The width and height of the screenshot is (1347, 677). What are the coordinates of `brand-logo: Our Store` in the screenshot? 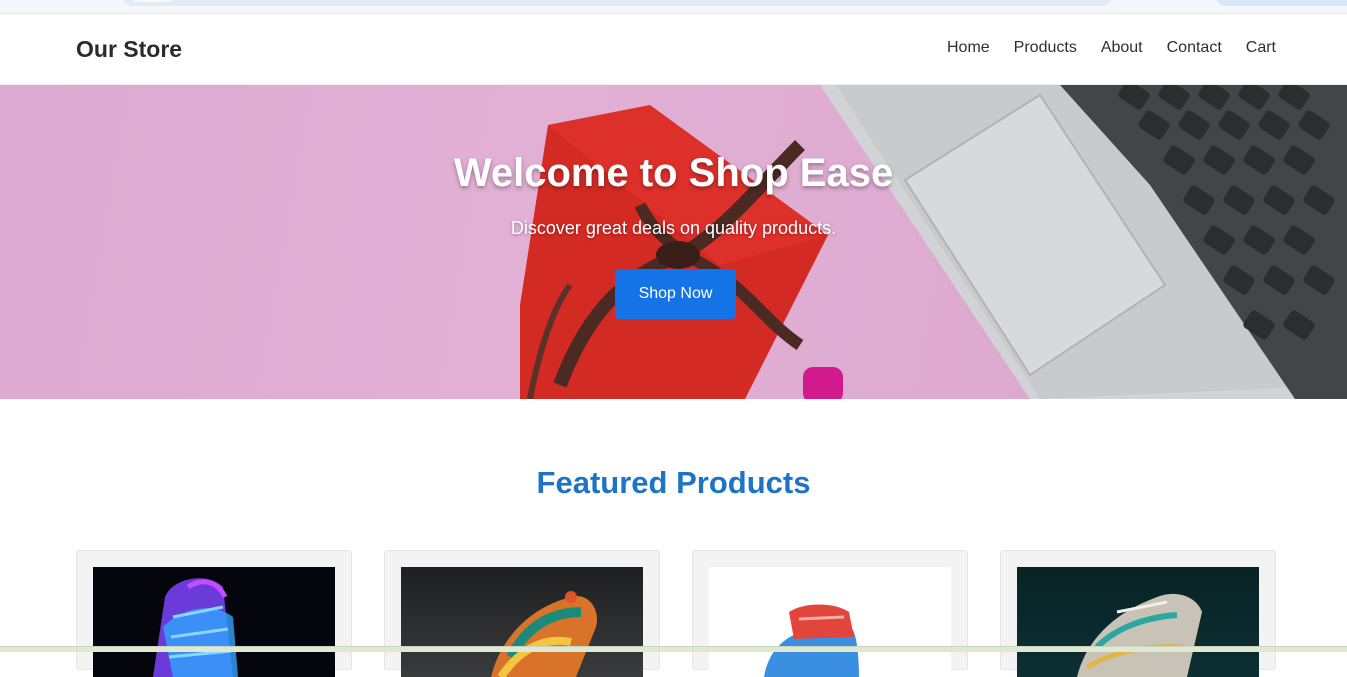 It's located at (129, 49).